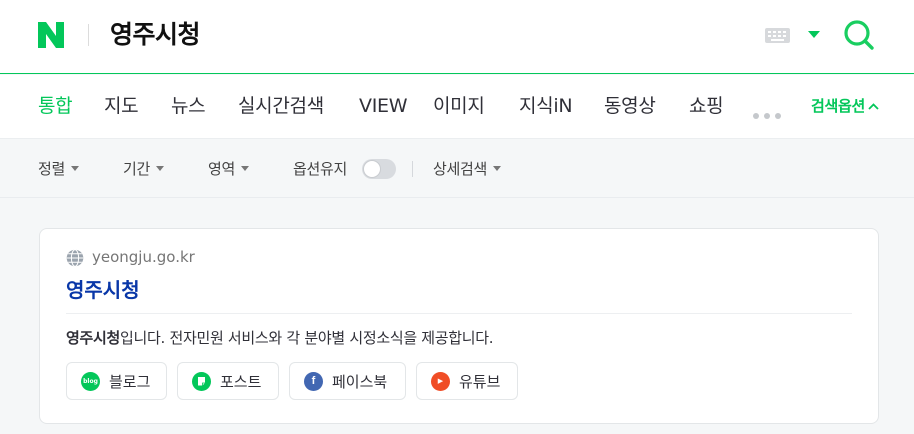 The width and height of the screenshot is (914, 434). I want to click on post-link-label: 포스트, so click(241, 381).